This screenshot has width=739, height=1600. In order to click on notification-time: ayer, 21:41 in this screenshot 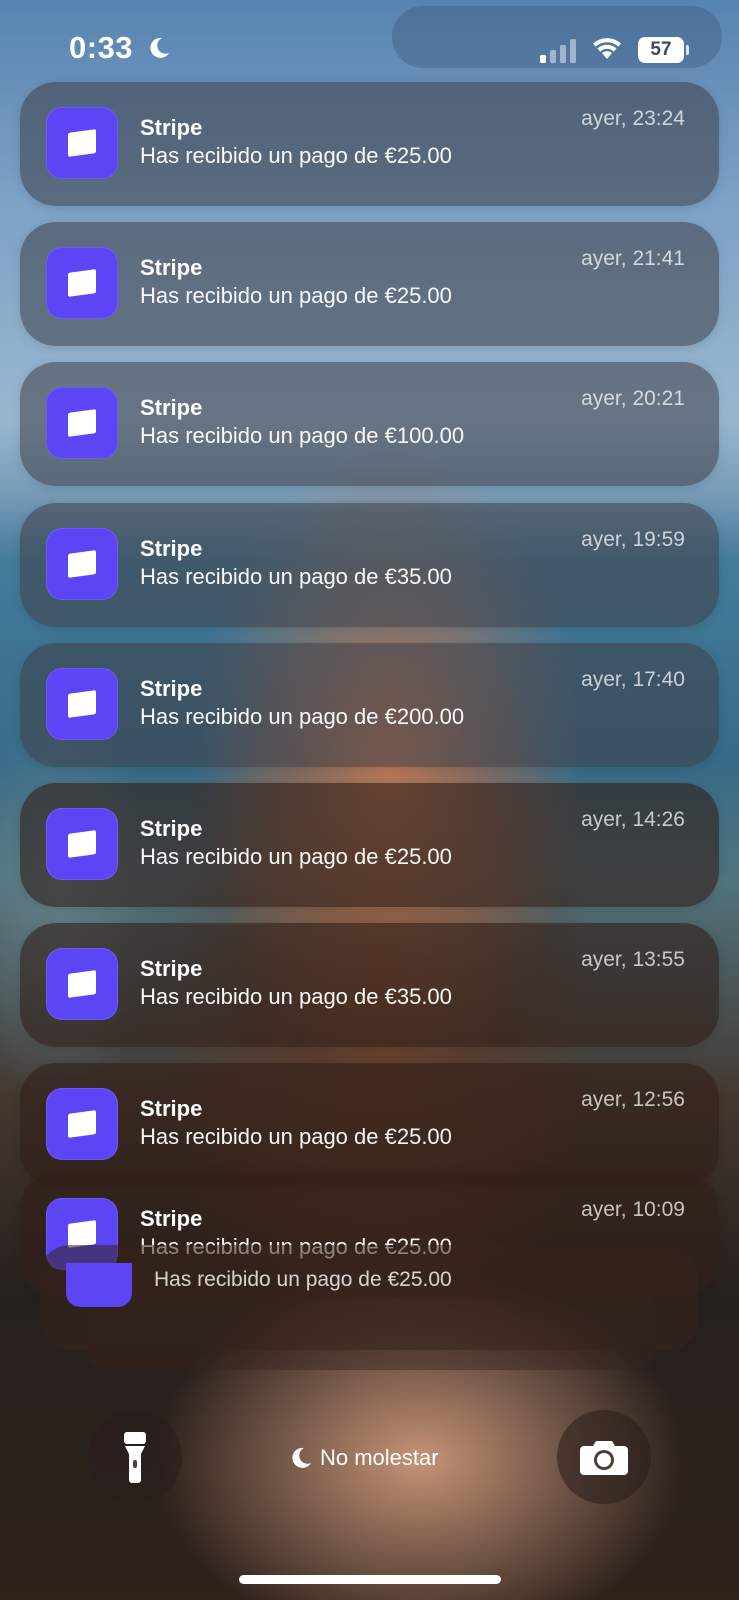, I will do `click(633, 258)`.